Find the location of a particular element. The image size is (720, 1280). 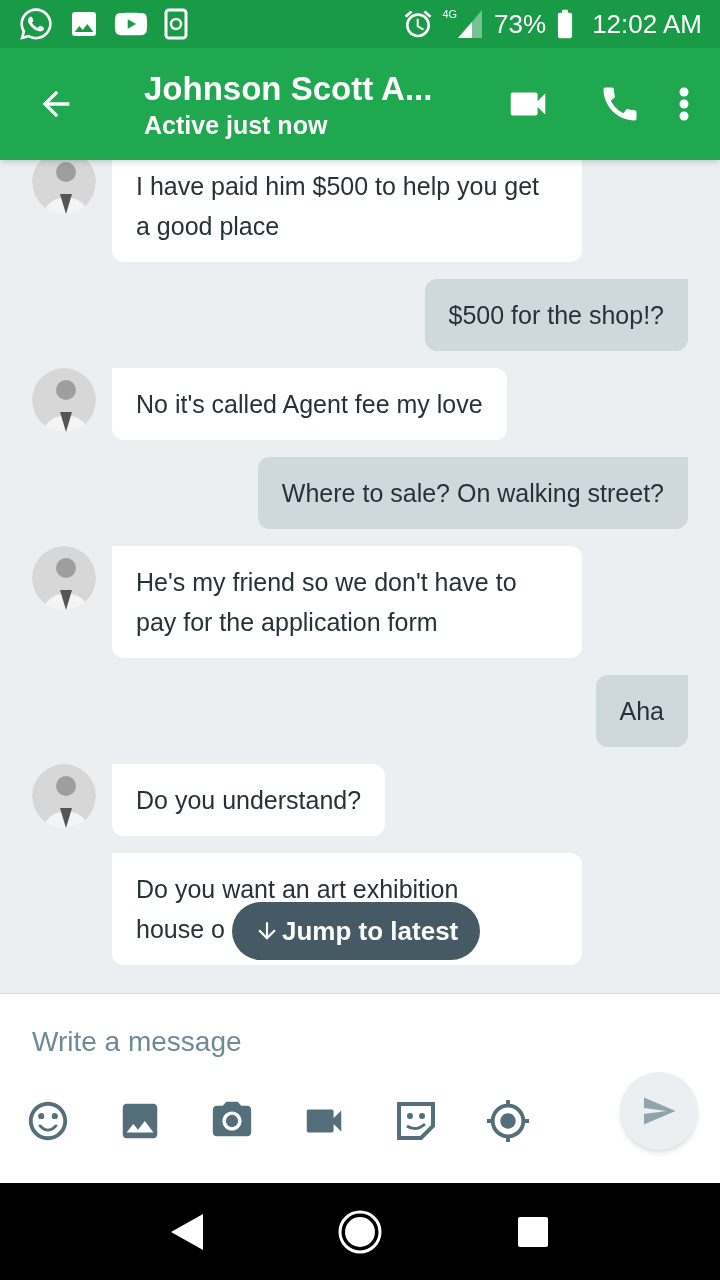

message-field: Write a message is located at coordinates (360, 1042).